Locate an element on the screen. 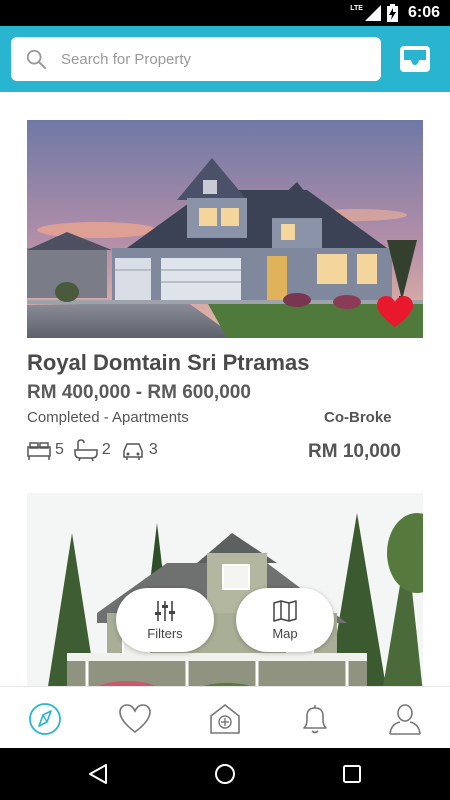 The image size is (450, 800). co-broke-label: Co-Broke is located at coordinates (358, 417).